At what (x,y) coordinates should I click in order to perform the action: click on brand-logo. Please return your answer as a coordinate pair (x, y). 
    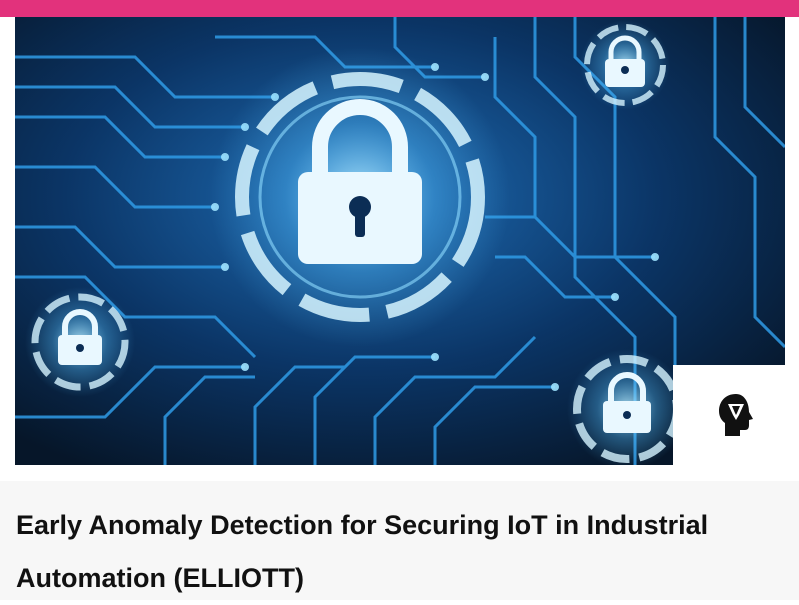
    Looking at the image, I should click on (736, 415).